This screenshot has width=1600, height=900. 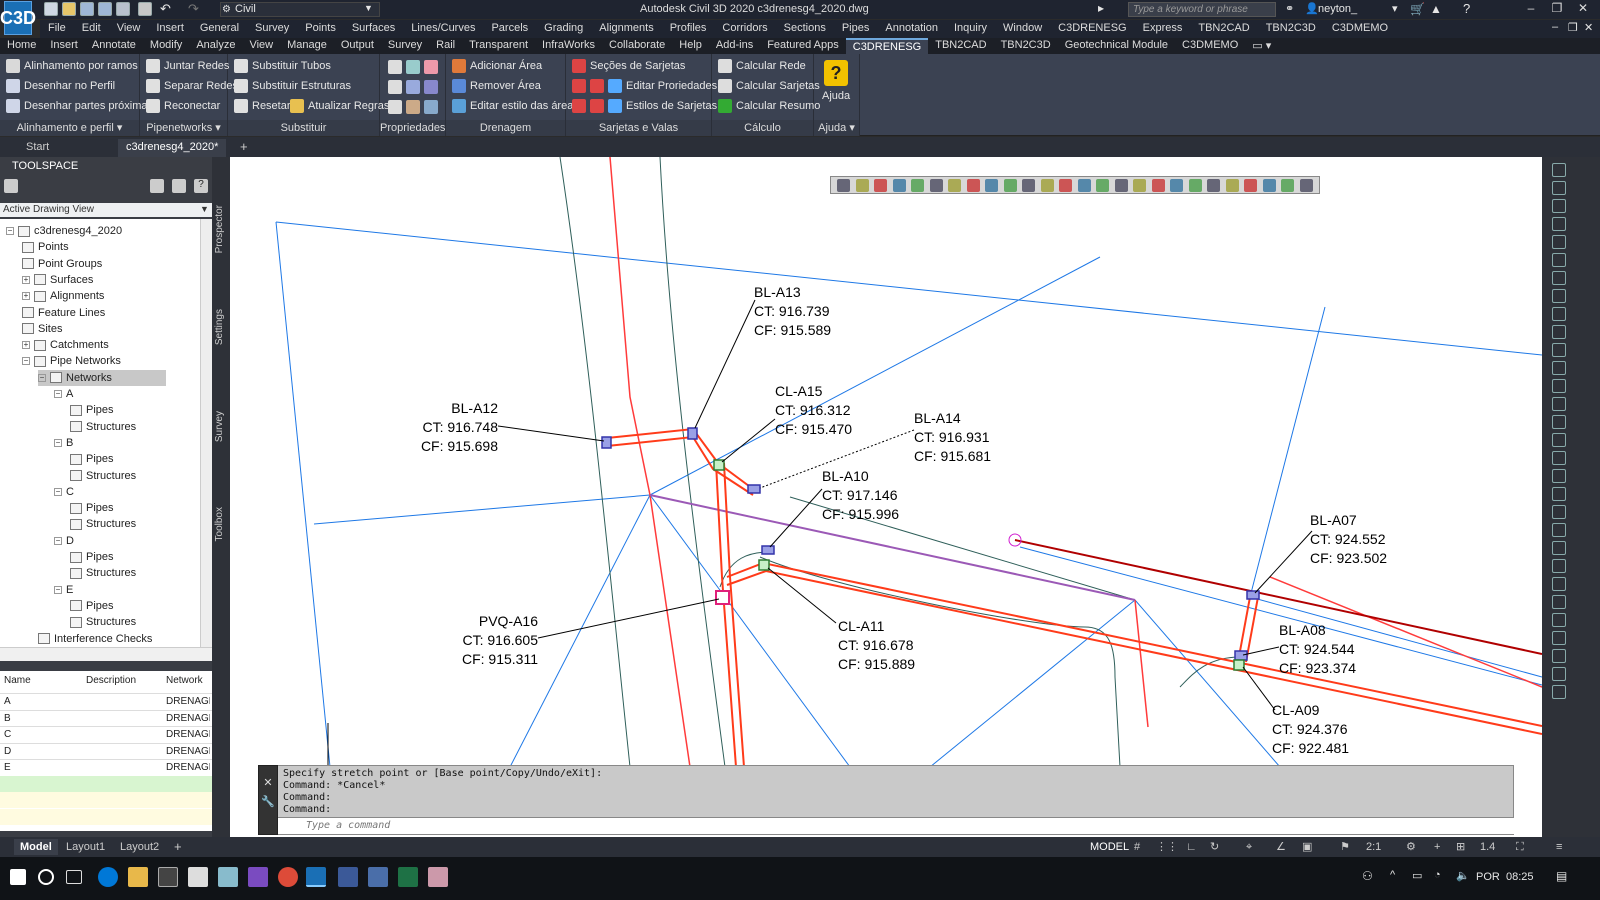 I want to click on ribbon-tab-manage: Manage, so click(x=307, y=46).